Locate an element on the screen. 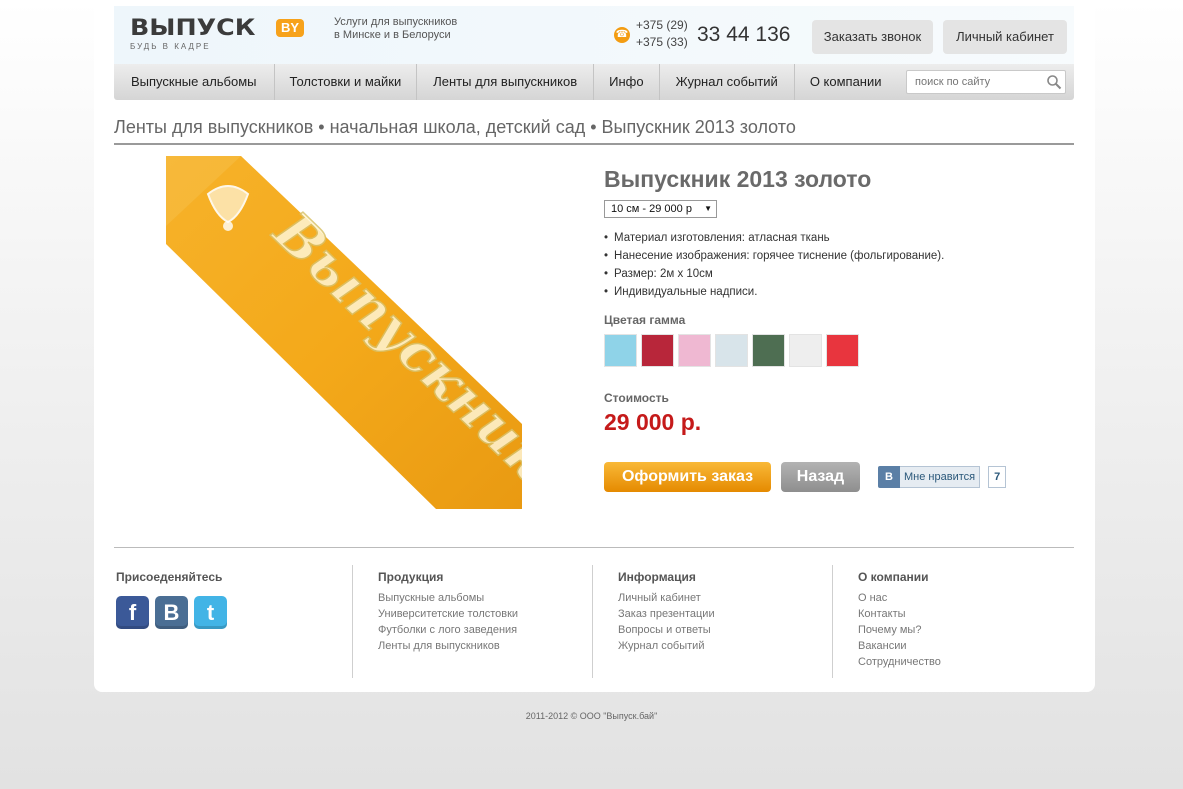 The height and width of the screenshot is (789, 1183). footer-link: Выпускные альбомы is located at coordinates (448, 598).